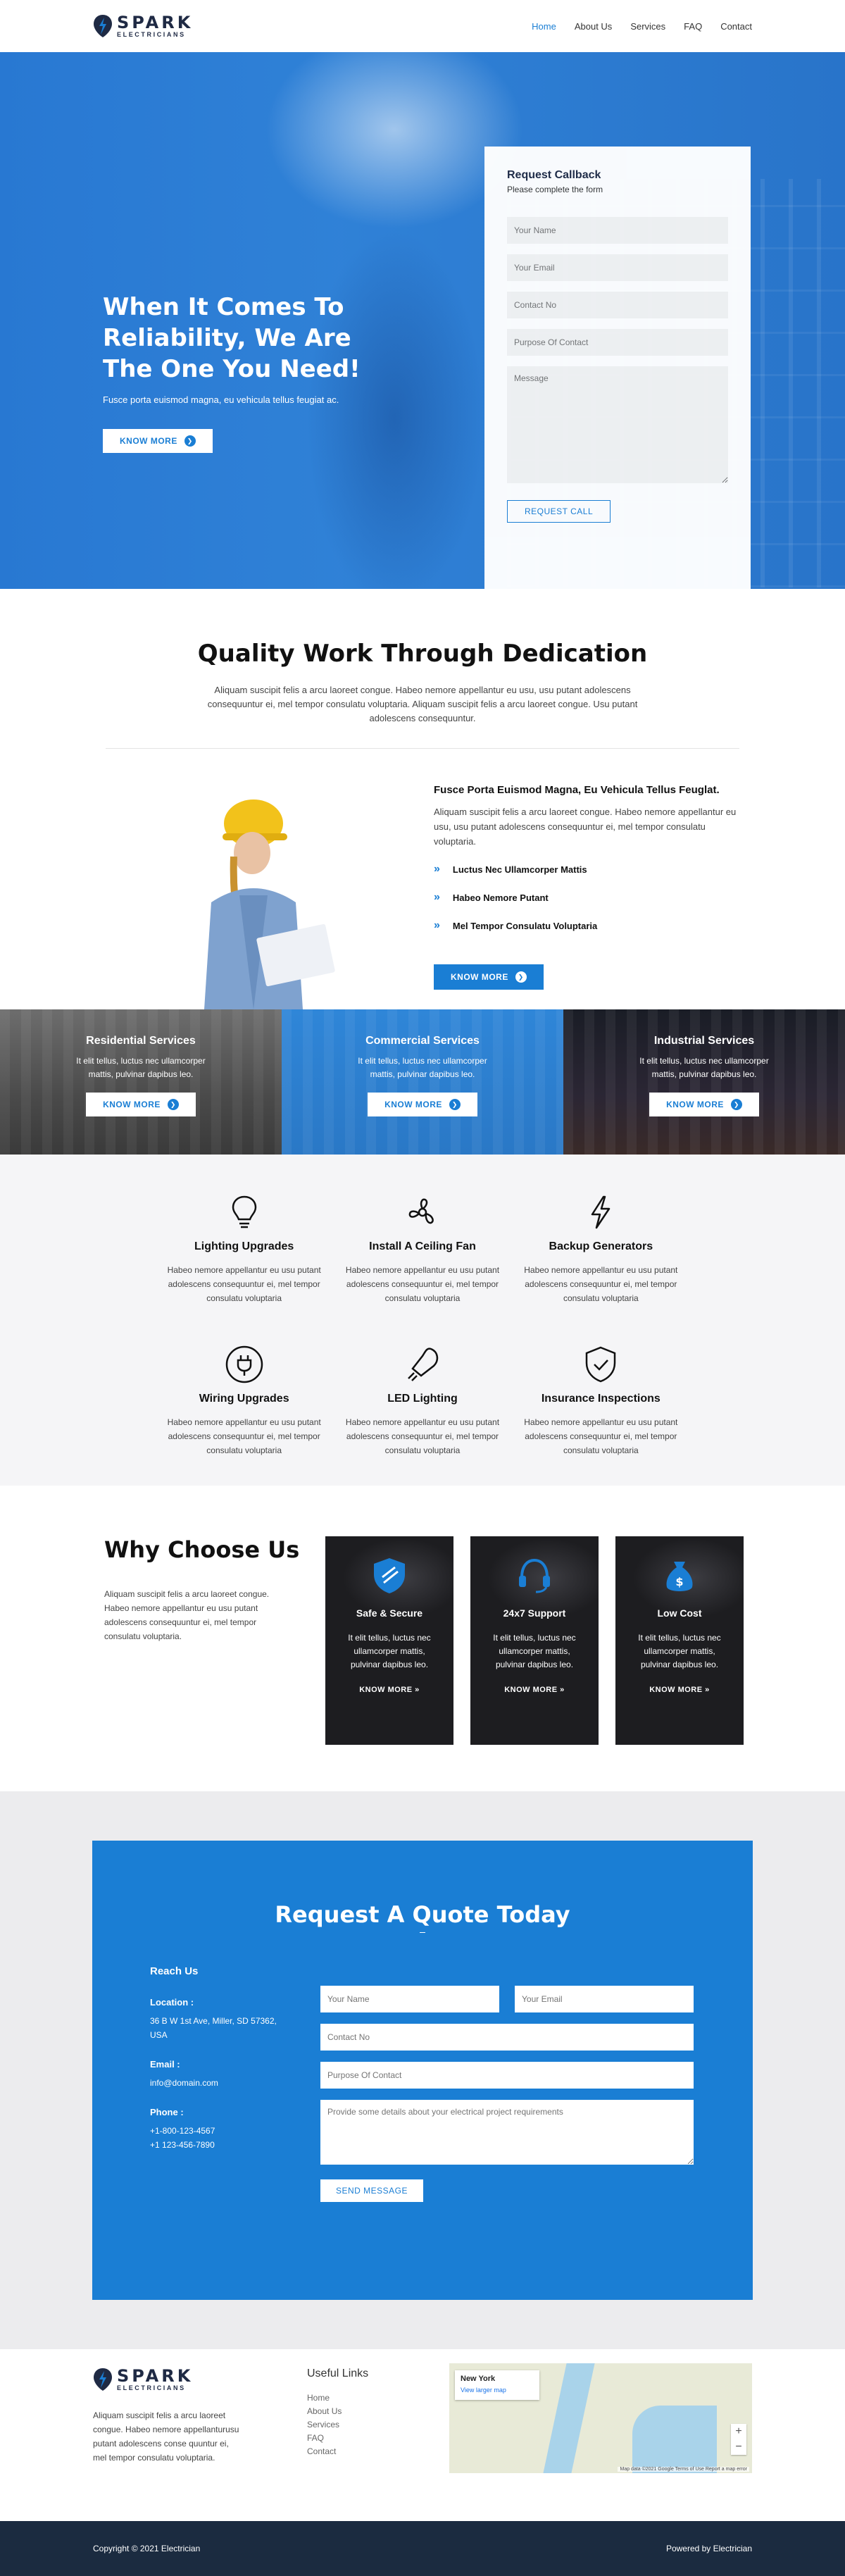 The width and height of the screenshot is (845, 2576). Describe the element at coordinates (617, 305) in the screenshot. I see `callback-contact-input` at that location.